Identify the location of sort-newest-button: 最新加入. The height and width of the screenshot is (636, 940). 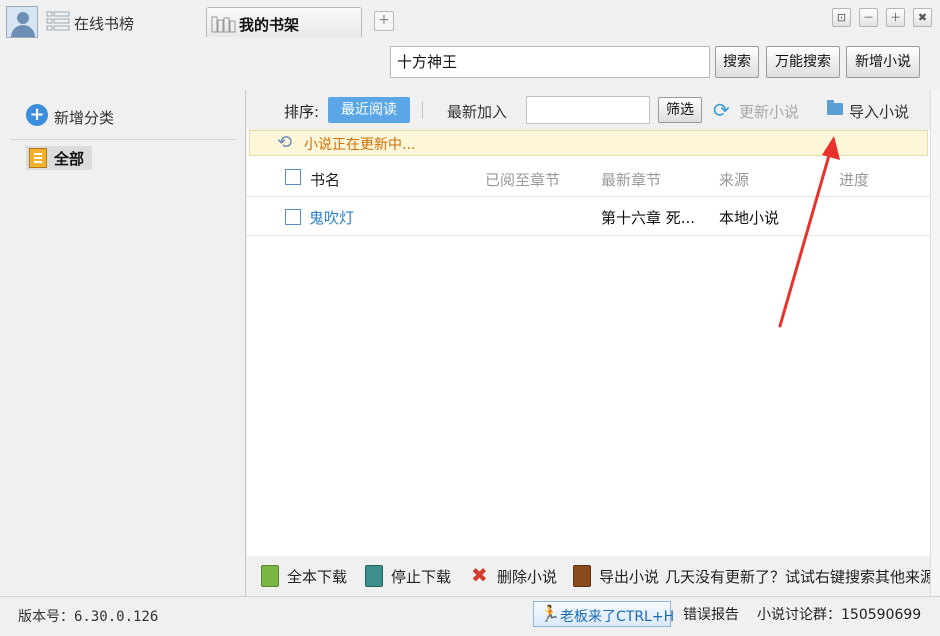
(477, 111).